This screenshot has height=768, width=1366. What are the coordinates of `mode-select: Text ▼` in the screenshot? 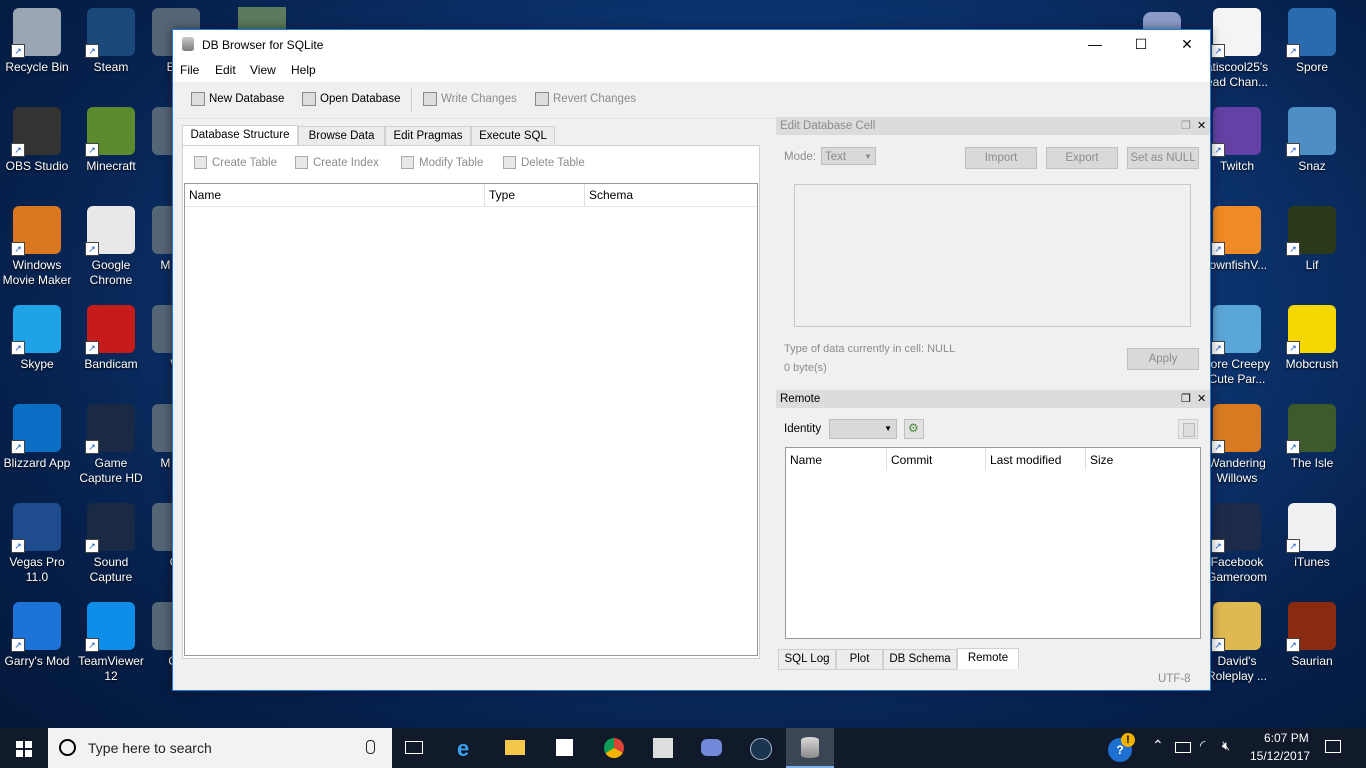 It's located at (848, 156).